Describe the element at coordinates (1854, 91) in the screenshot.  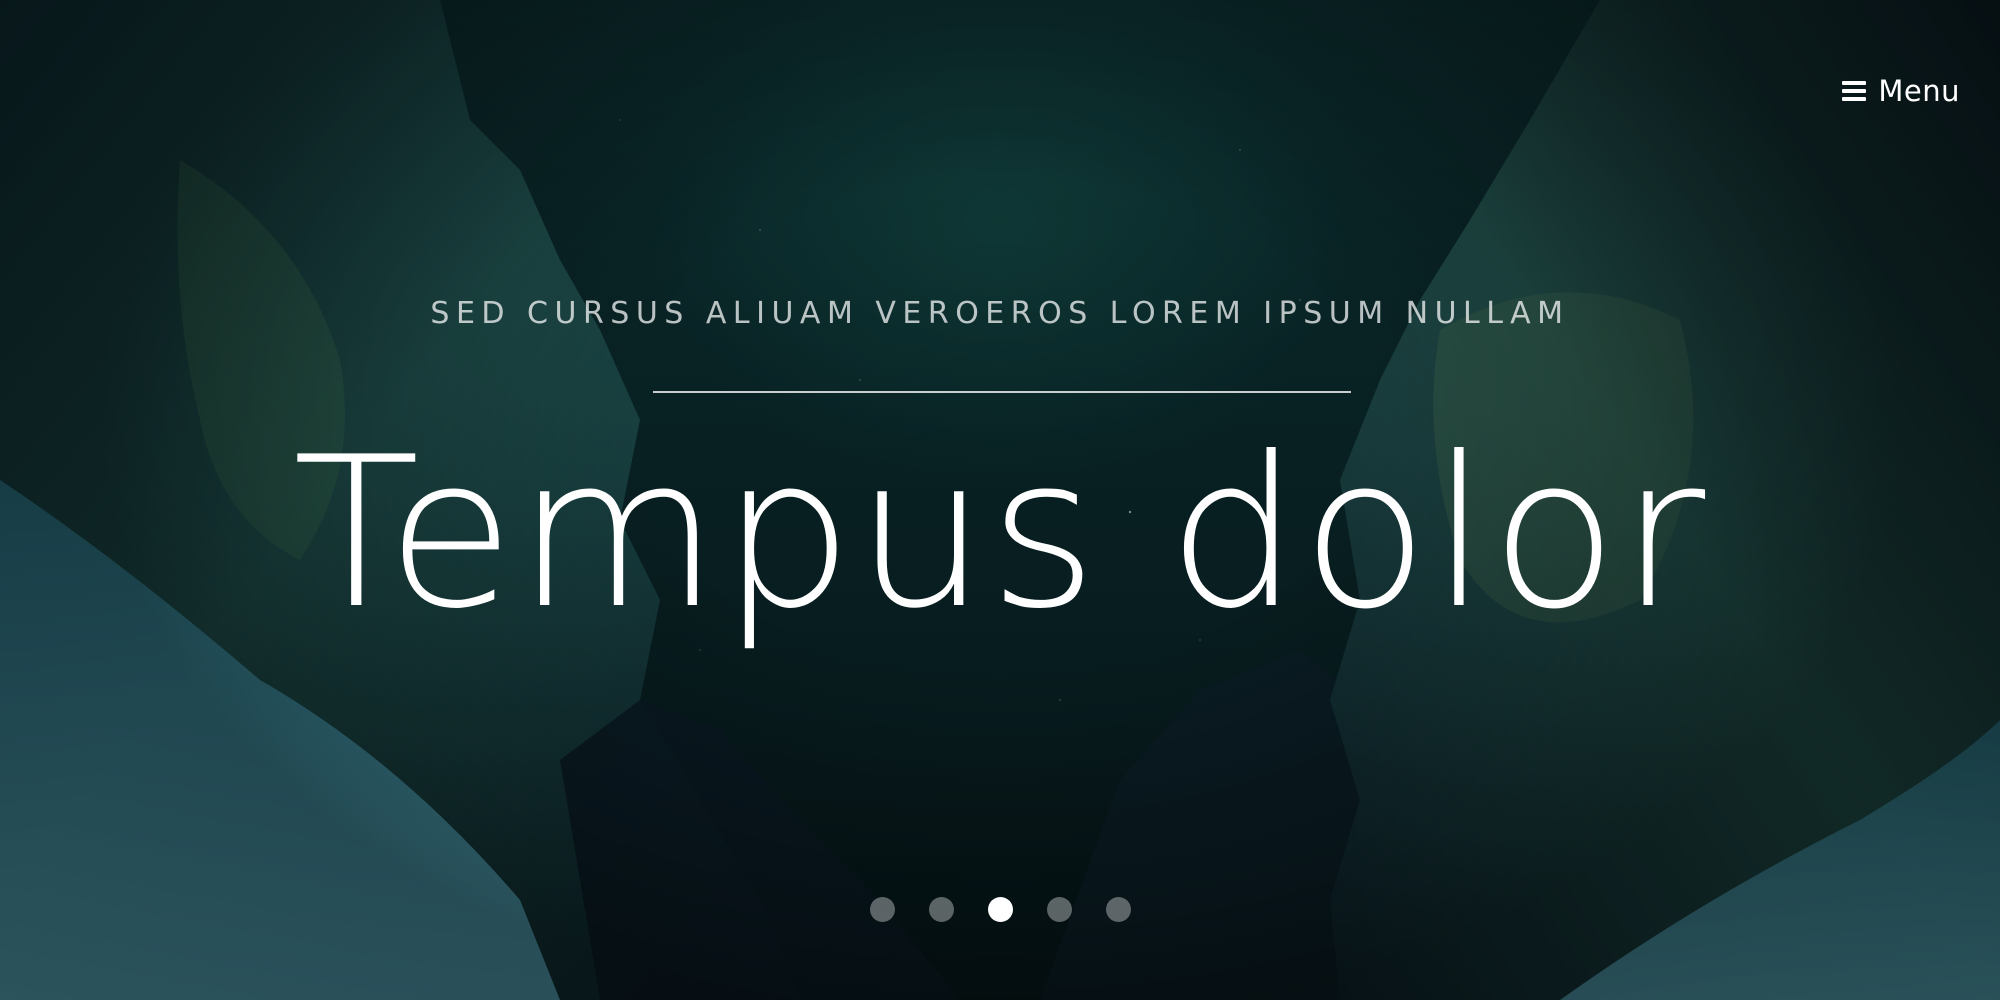
I see `hamburger-icon` at that location.